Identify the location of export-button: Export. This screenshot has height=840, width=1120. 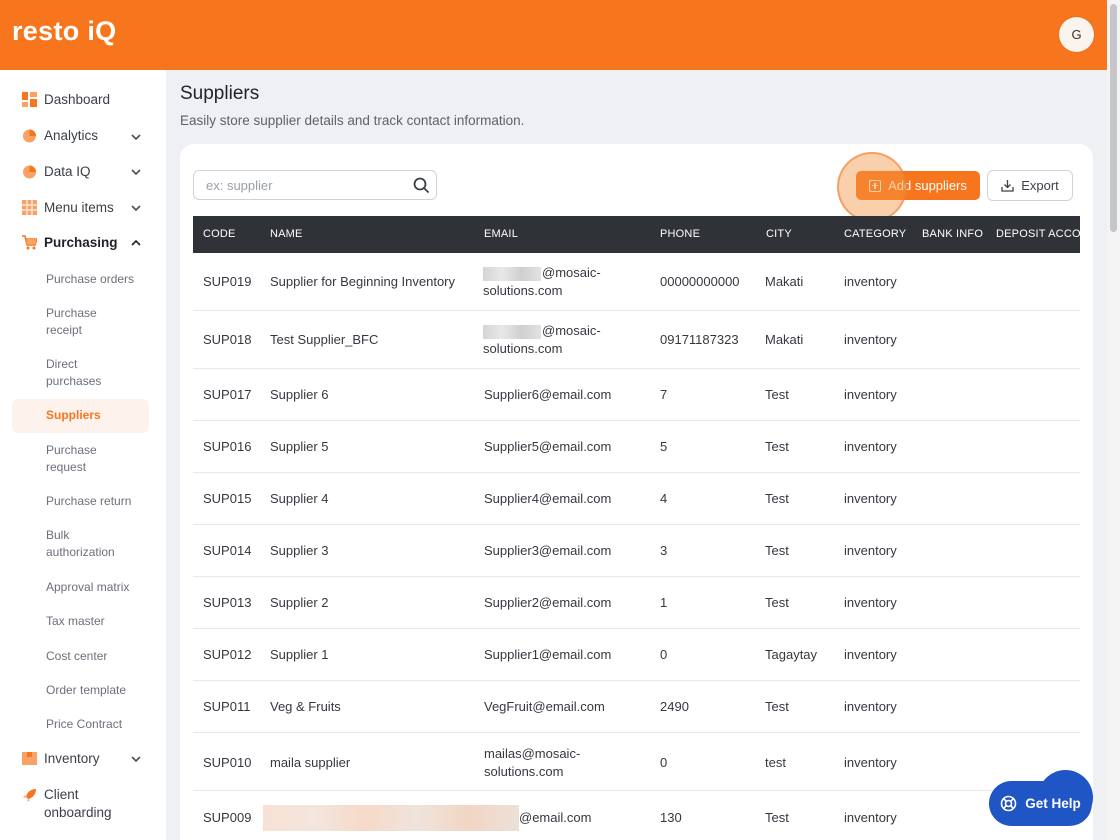
(1030, 185).